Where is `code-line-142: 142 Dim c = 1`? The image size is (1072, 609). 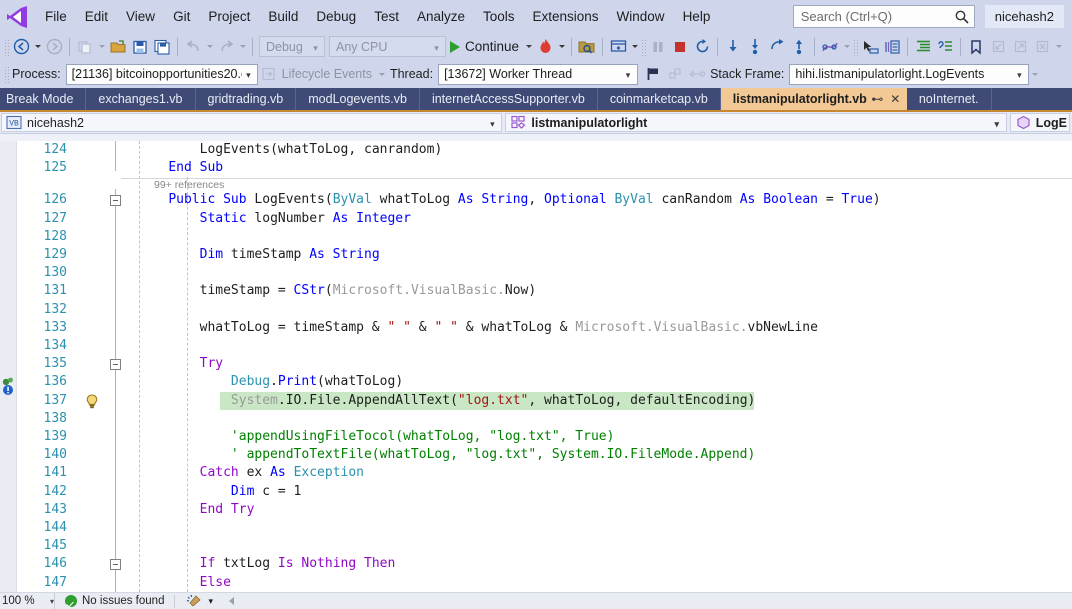
code-line-142: 142 Dim c = 1 is located at coordinates (544, 492).